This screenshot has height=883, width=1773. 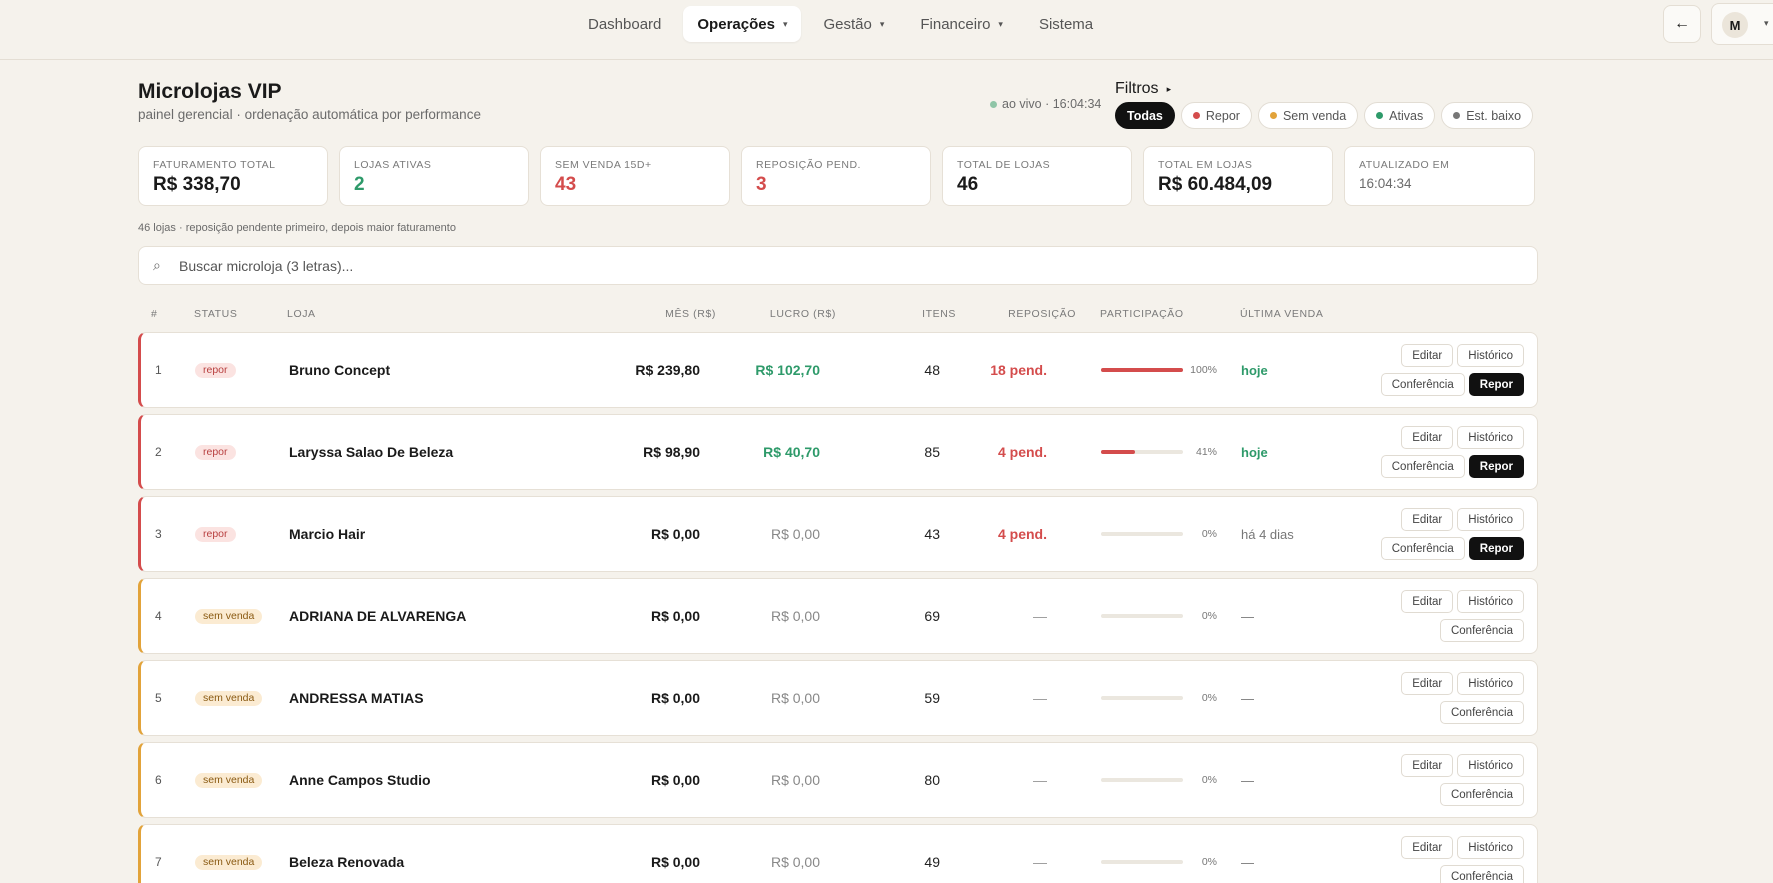 I want to click on col-header-lucro: LUCRO (R$), so click(x=768, y=314).